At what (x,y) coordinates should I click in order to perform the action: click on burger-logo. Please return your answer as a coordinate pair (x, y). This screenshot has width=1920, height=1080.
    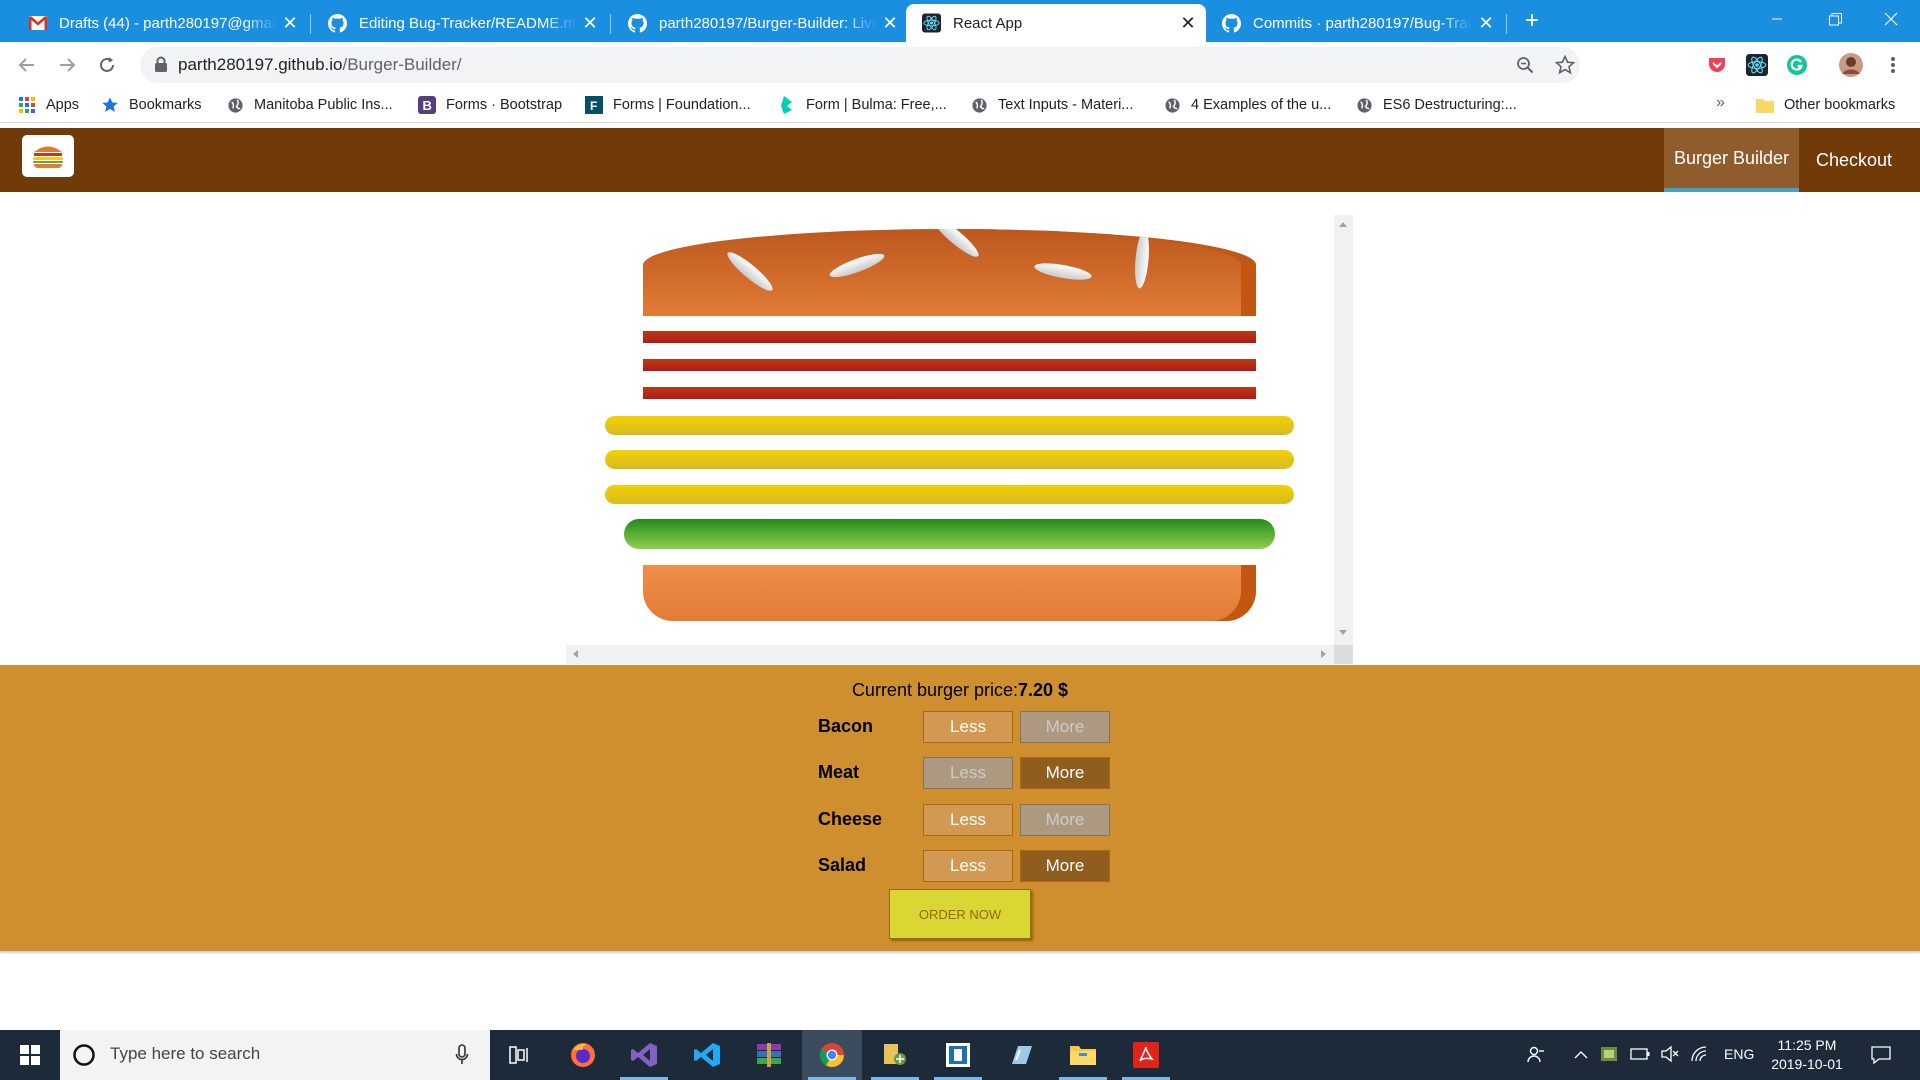
    Looking at the image, I should click on (48, 156).